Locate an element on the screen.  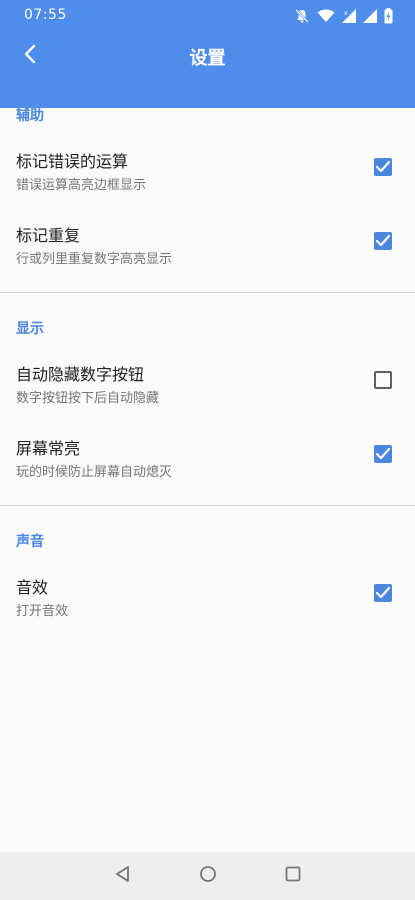
signal-icon is located at coordinates (370, 16).